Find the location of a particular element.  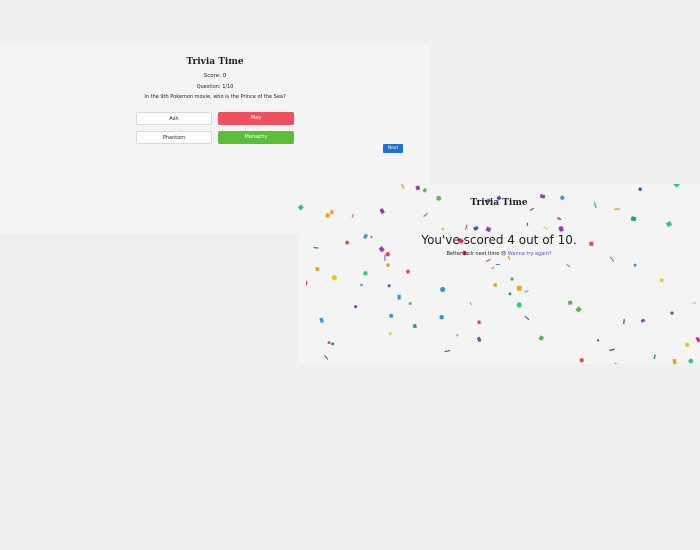

result-message: Better luck next time is located at coordinates (473, 254).